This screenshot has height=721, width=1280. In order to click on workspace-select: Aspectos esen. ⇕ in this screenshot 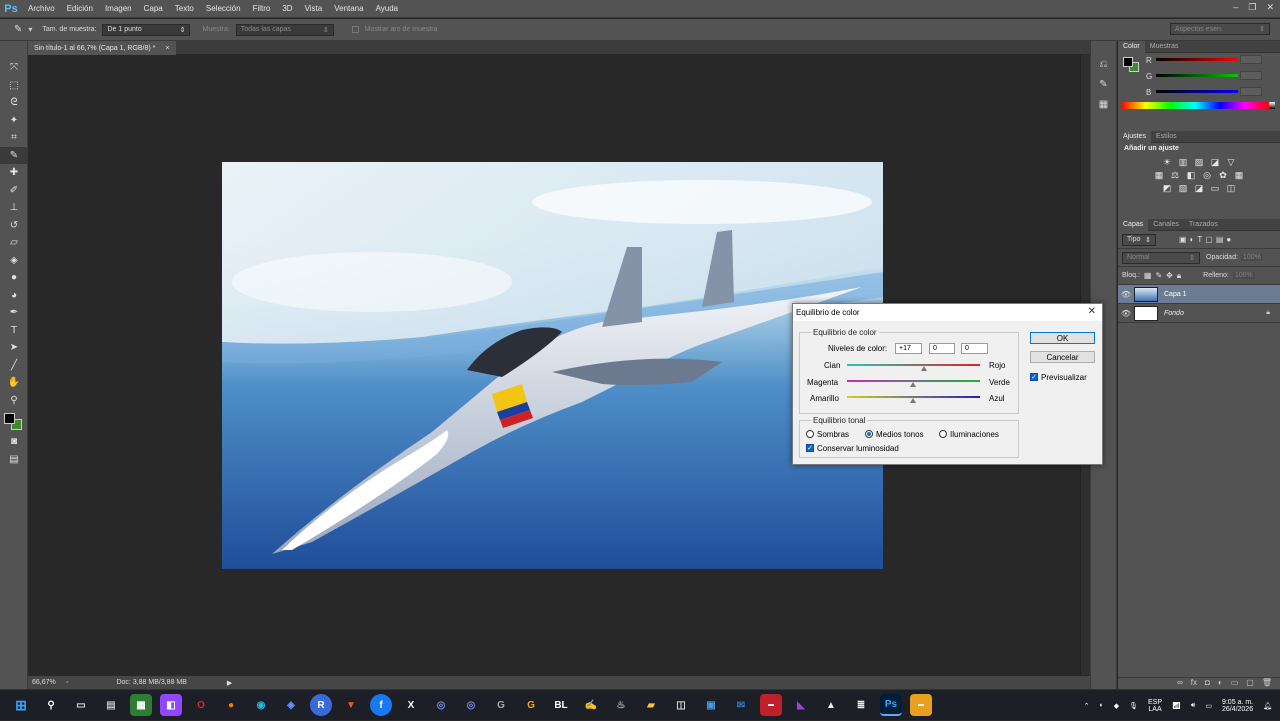, I will do `click(1220, 29)`.